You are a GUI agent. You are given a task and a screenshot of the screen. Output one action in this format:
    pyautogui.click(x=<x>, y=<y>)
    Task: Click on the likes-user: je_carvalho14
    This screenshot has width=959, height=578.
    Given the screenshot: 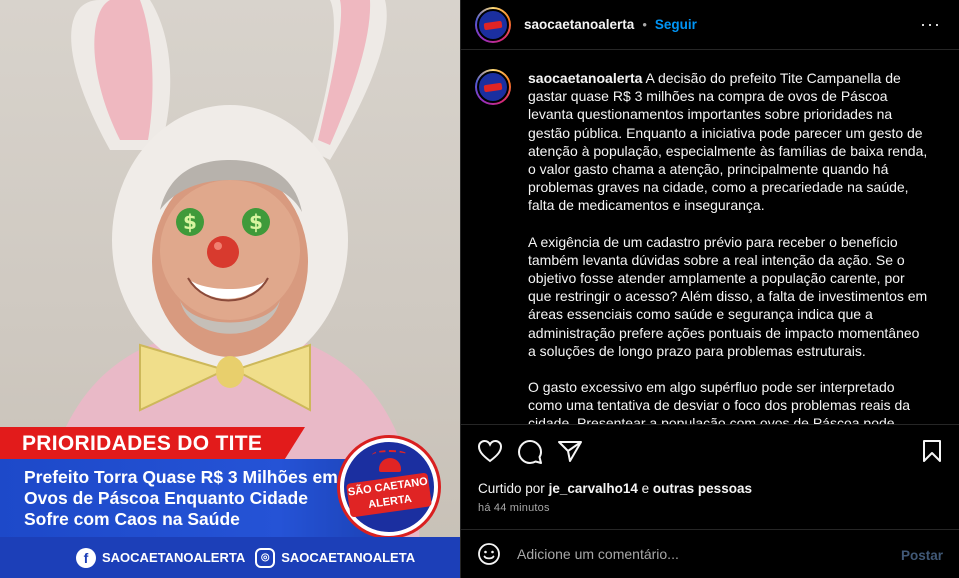 What is the action you would take?
    pyautogui.click(x=593, y=488)
    